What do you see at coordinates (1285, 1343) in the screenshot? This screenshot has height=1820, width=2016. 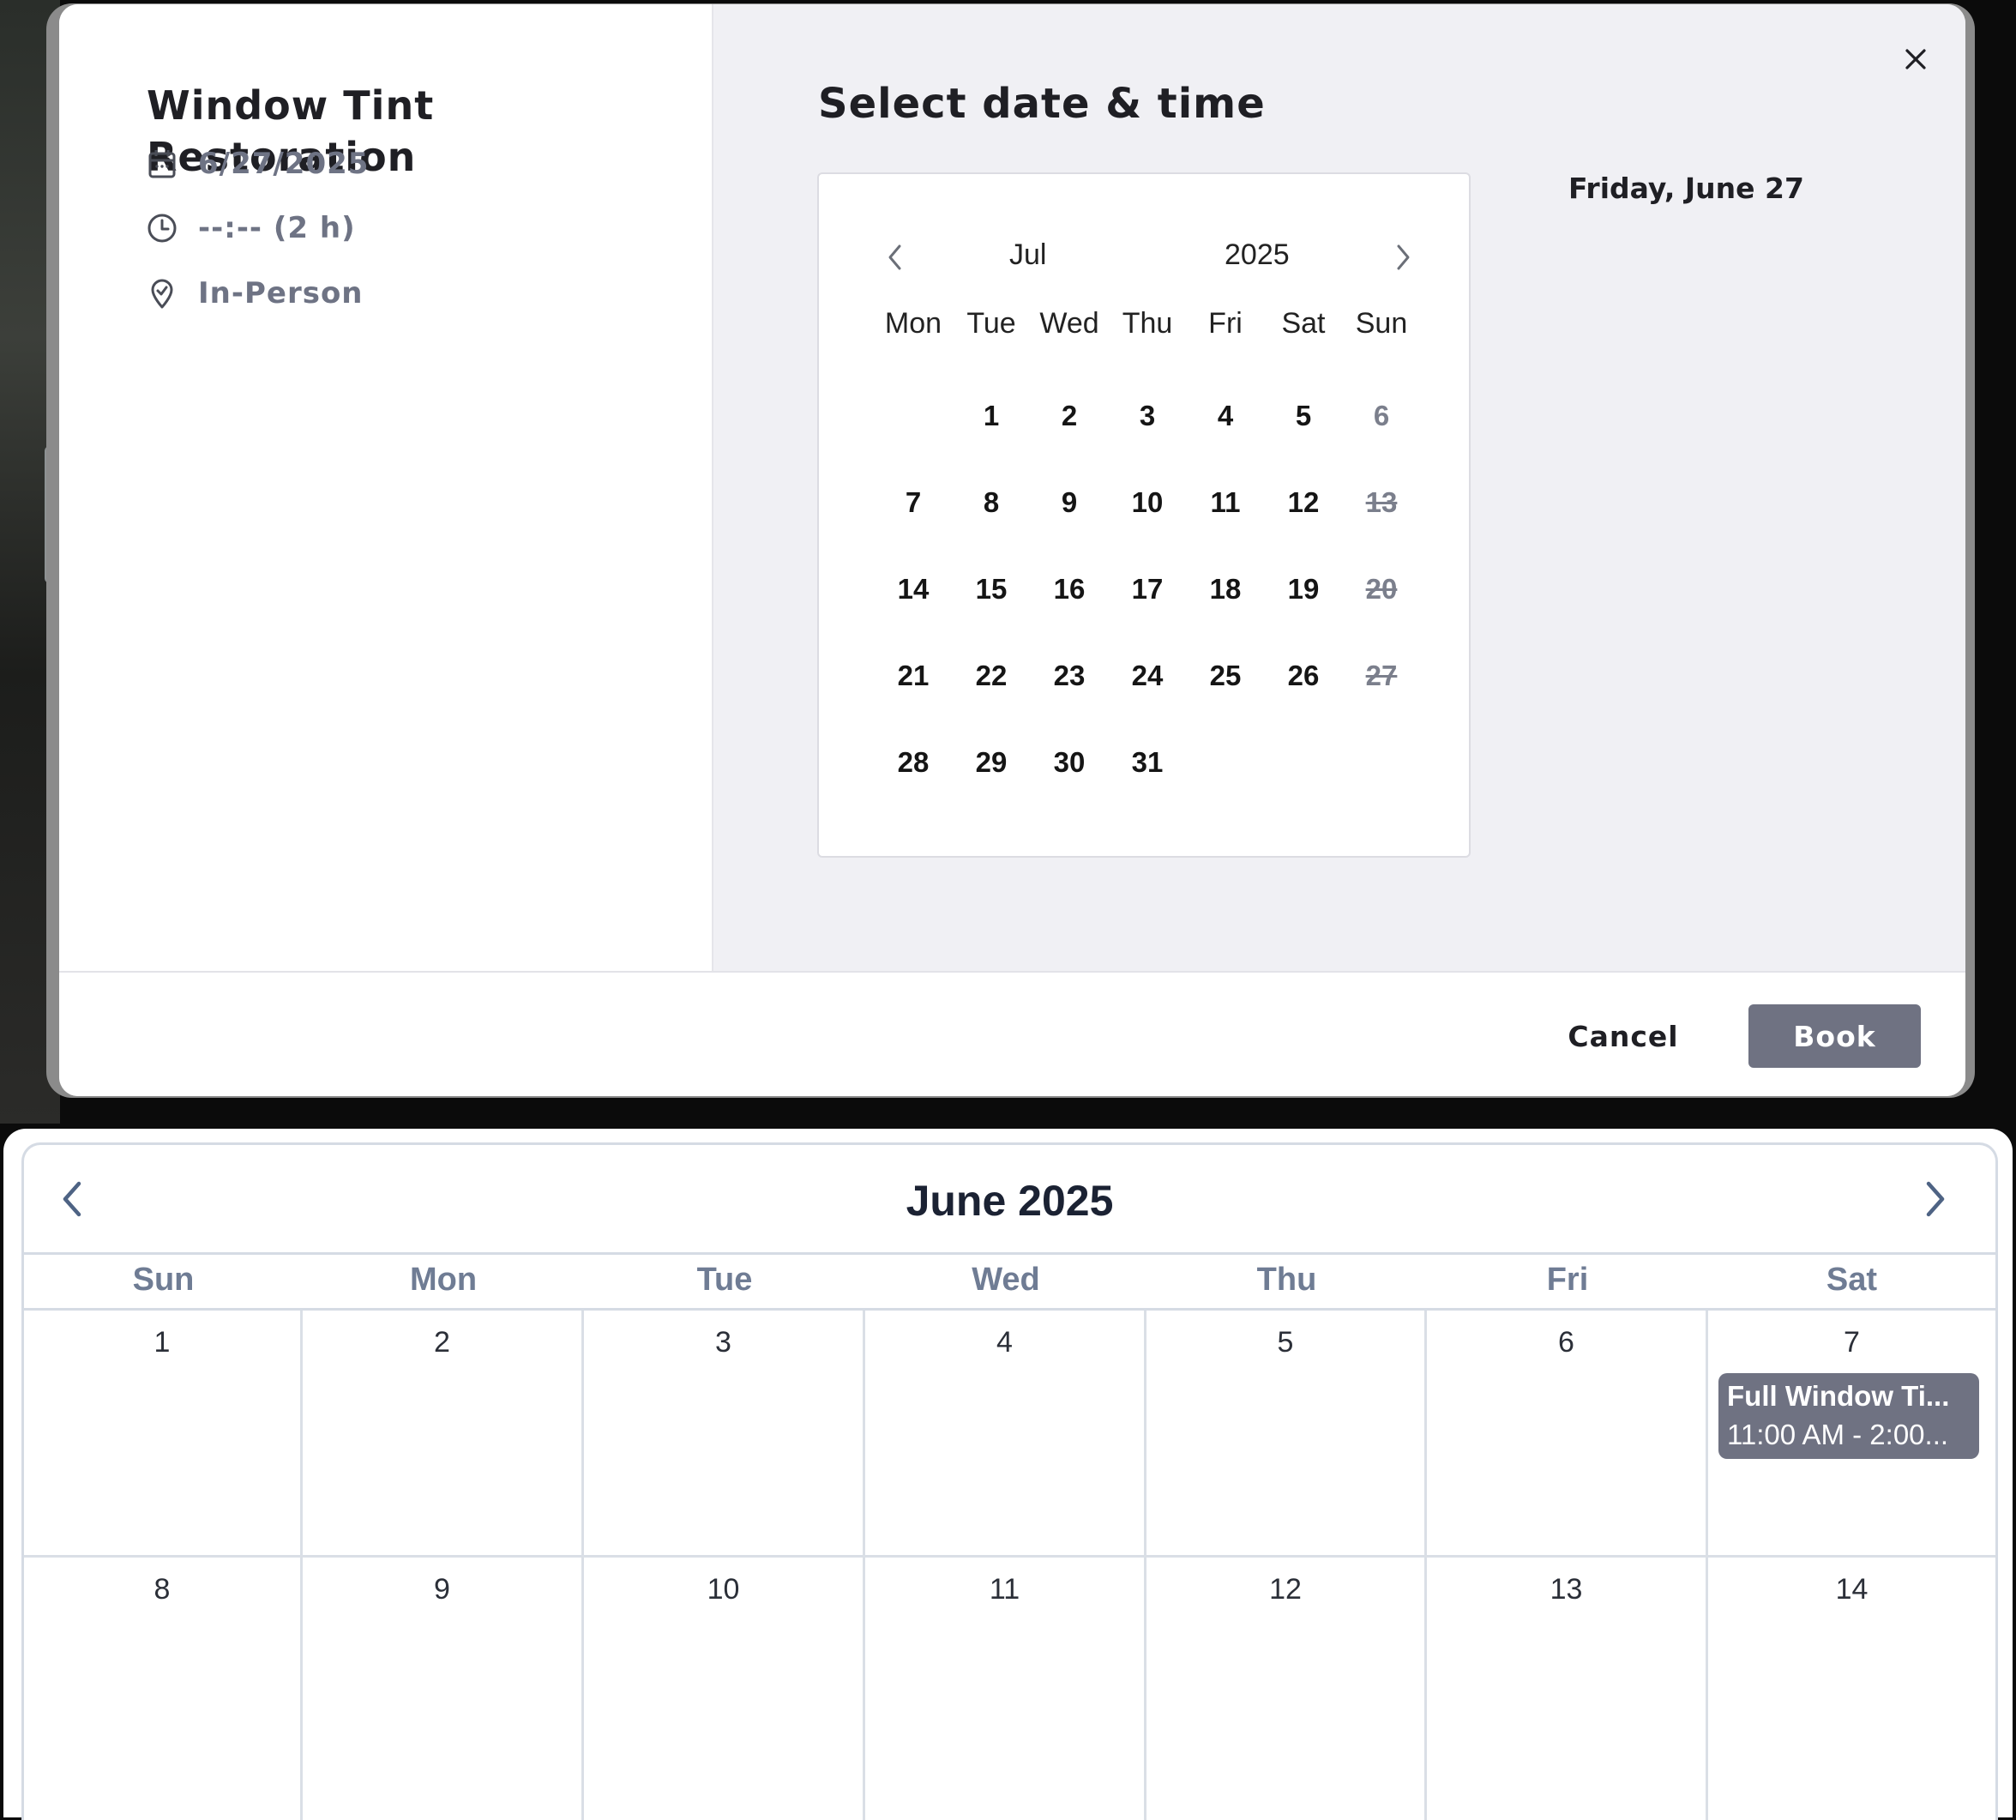 I see `day-number: 5` at bounding box center [1285, 1343].